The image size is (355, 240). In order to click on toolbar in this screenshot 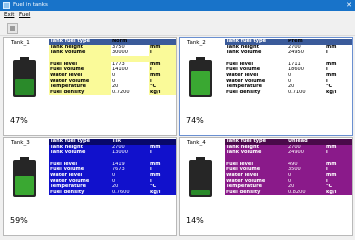, I will do `click(177, 28)`.